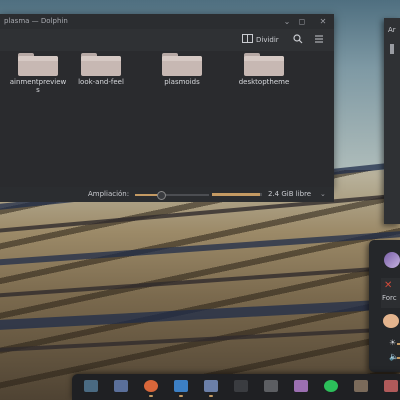 This screenshot has width=400, height=400. Describe the element at coordinates (391, 386) in the screenshot. I see `office-icon` at that location.